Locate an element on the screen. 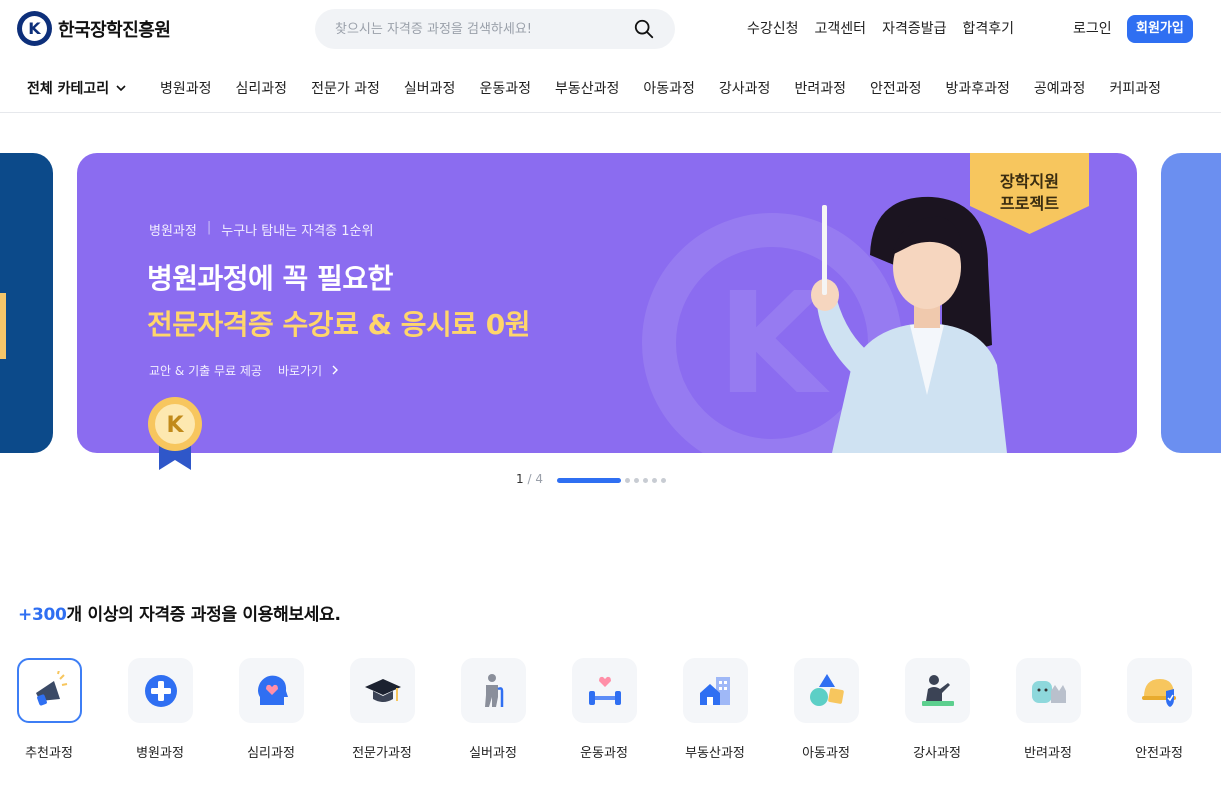 Image resolution: width=1221 pixels, height=787 pixels. chevron-right-icon is located at coordinates (335, 370).